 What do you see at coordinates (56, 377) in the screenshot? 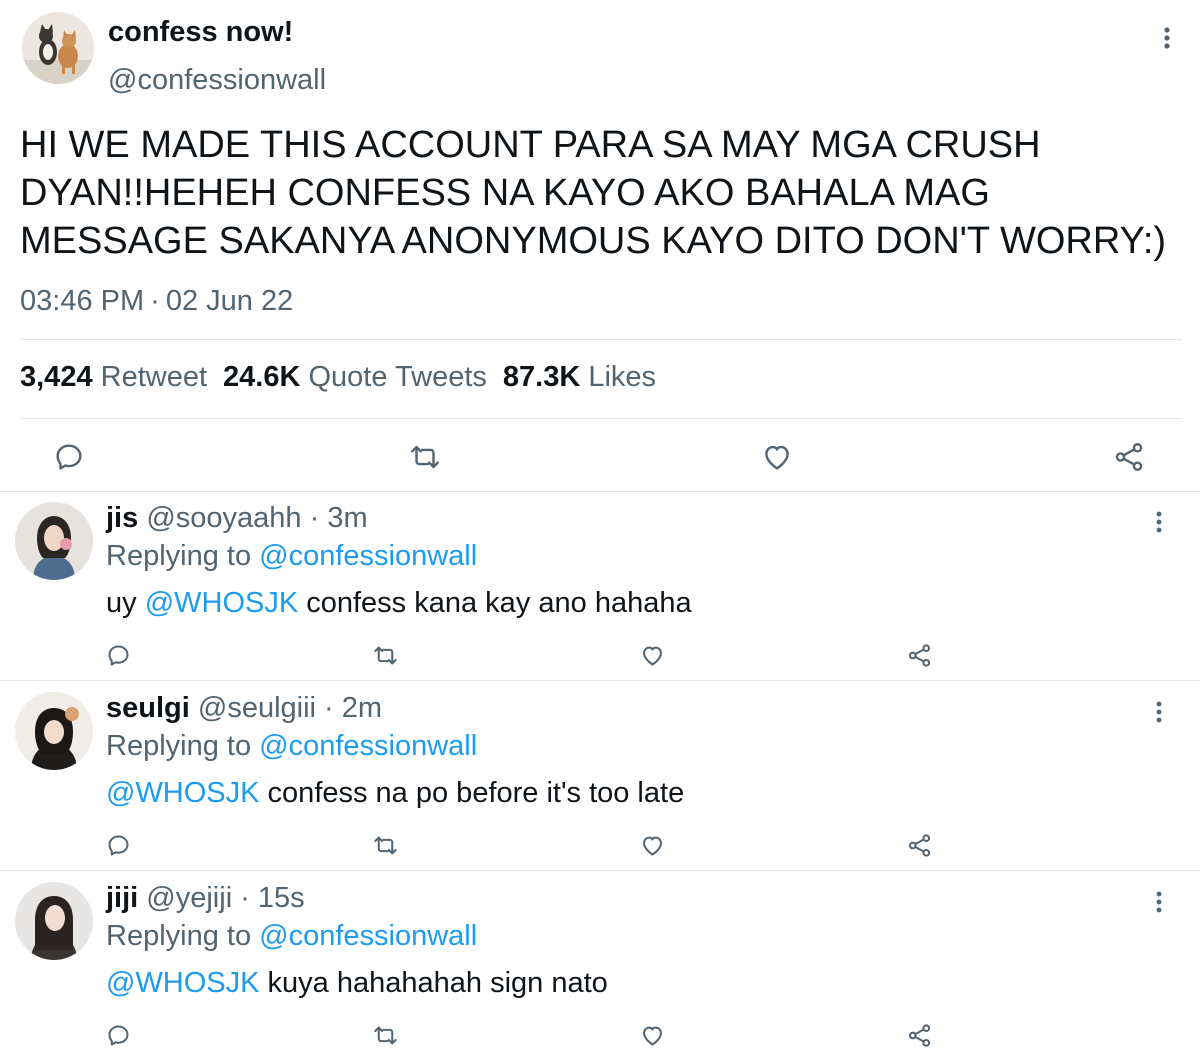
I see `retweet-count: 3,424` at bounding box center [56, 377].